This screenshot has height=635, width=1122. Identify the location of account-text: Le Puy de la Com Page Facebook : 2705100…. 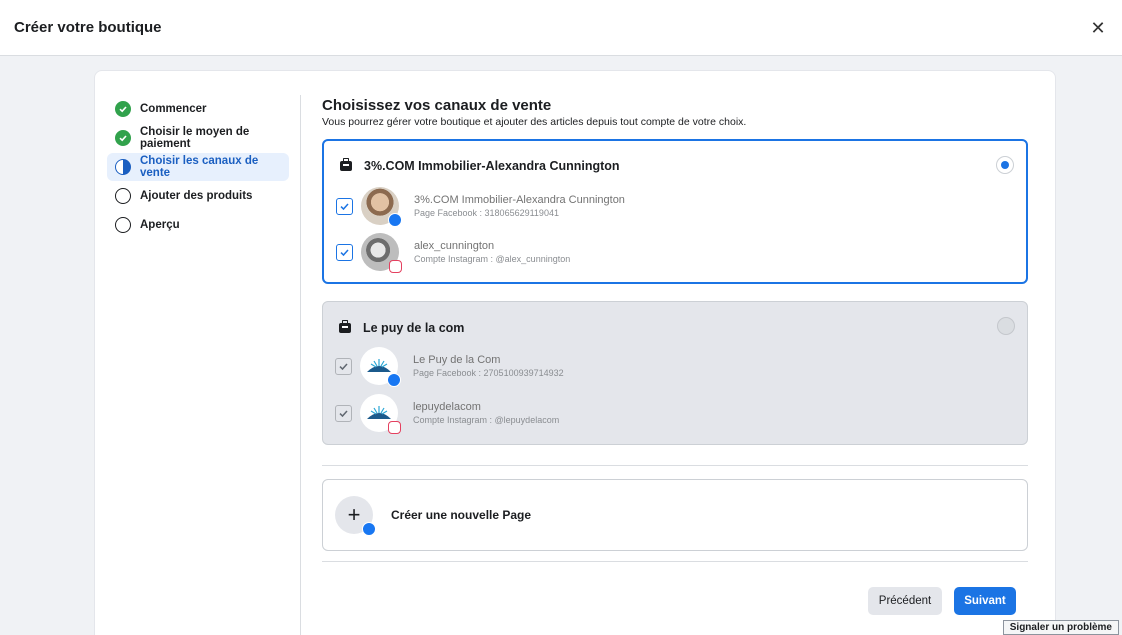
(488, 366).